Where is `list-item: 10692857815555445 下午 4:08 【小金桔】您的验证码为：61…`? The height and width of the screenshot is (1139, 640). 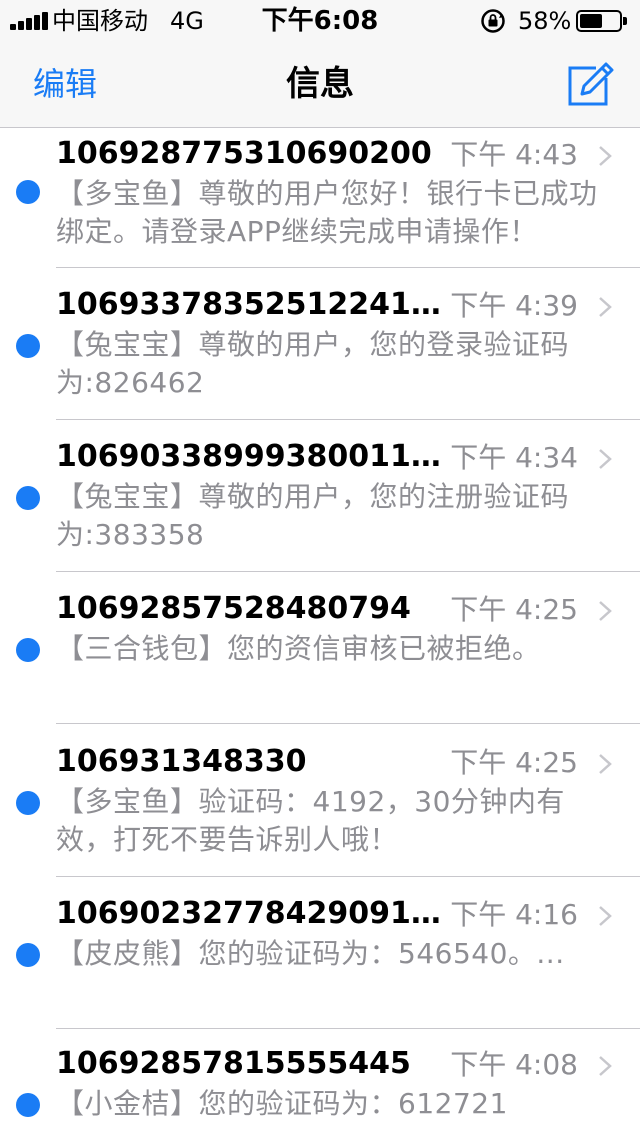
list-item: 10692857815555445 下午 4:08 【小金桔】您的验证码为：61… is located at coordinates (320, 1084).